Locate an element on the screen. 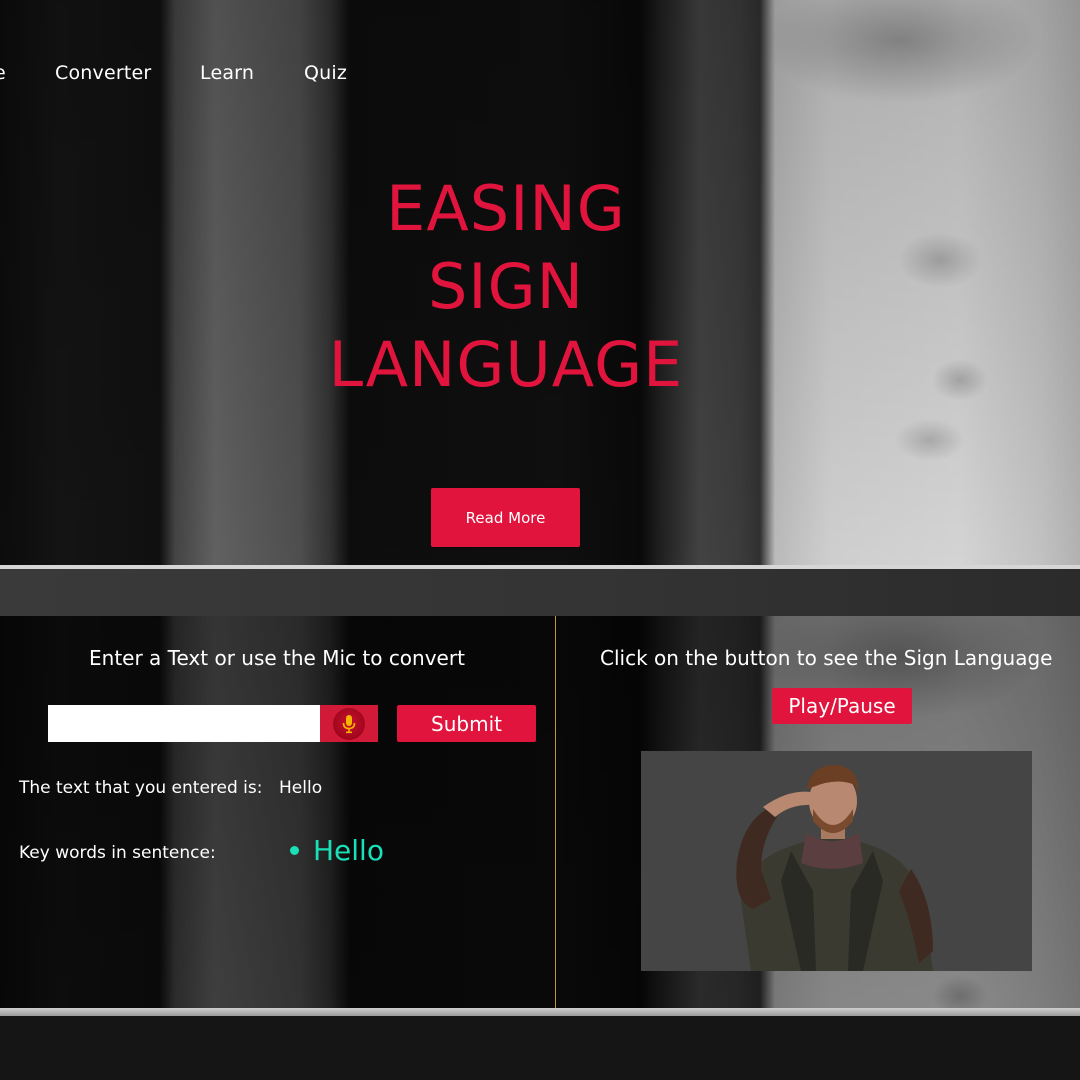 Image resolution: width=1080 pixels, height=1080 pixels. read-more-button: Read More is located at coordinates (505, 517).